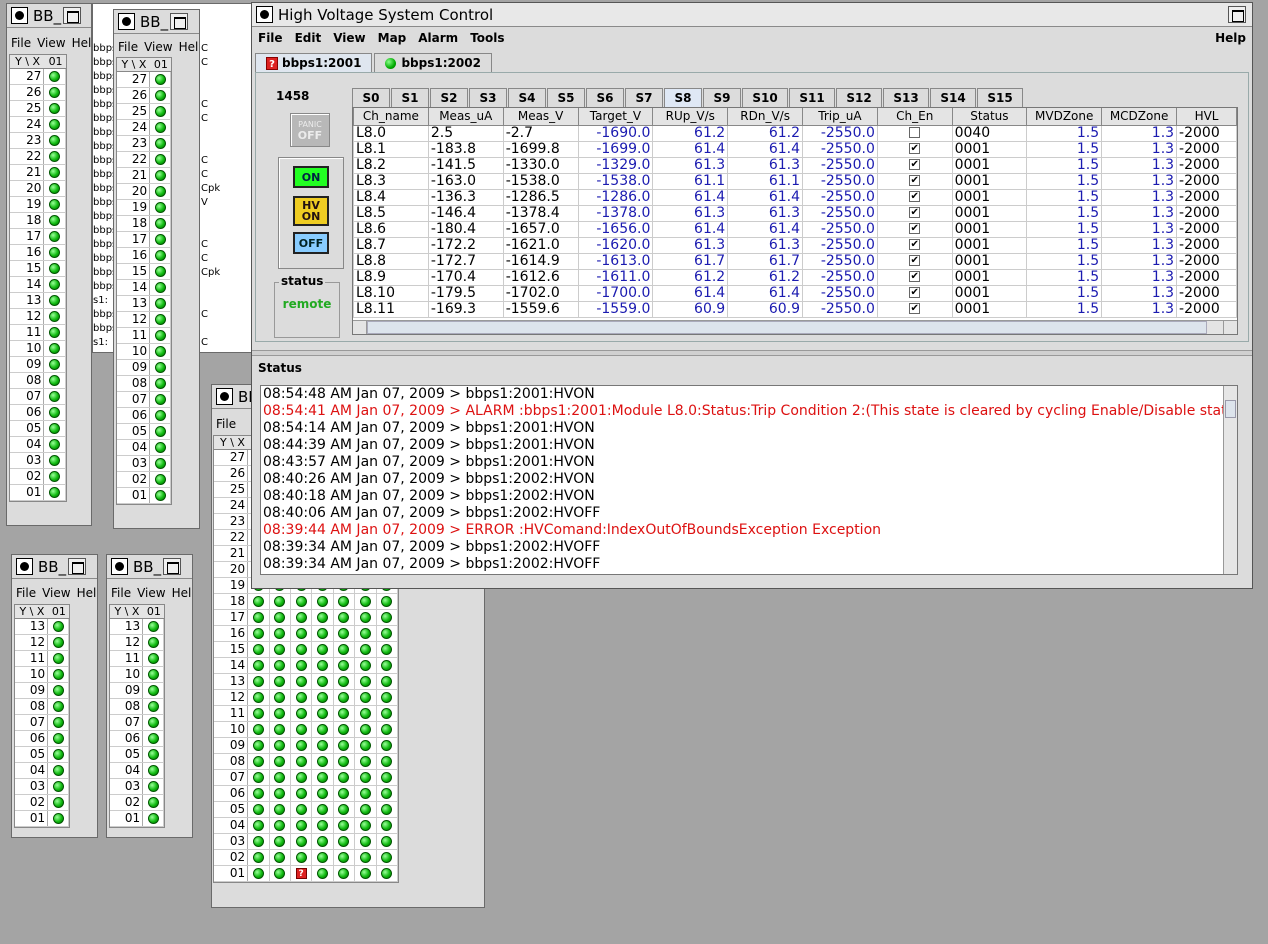 This screenshot has width=1268, height=944. I want to click on maximize-icon, so click(1237, 14).